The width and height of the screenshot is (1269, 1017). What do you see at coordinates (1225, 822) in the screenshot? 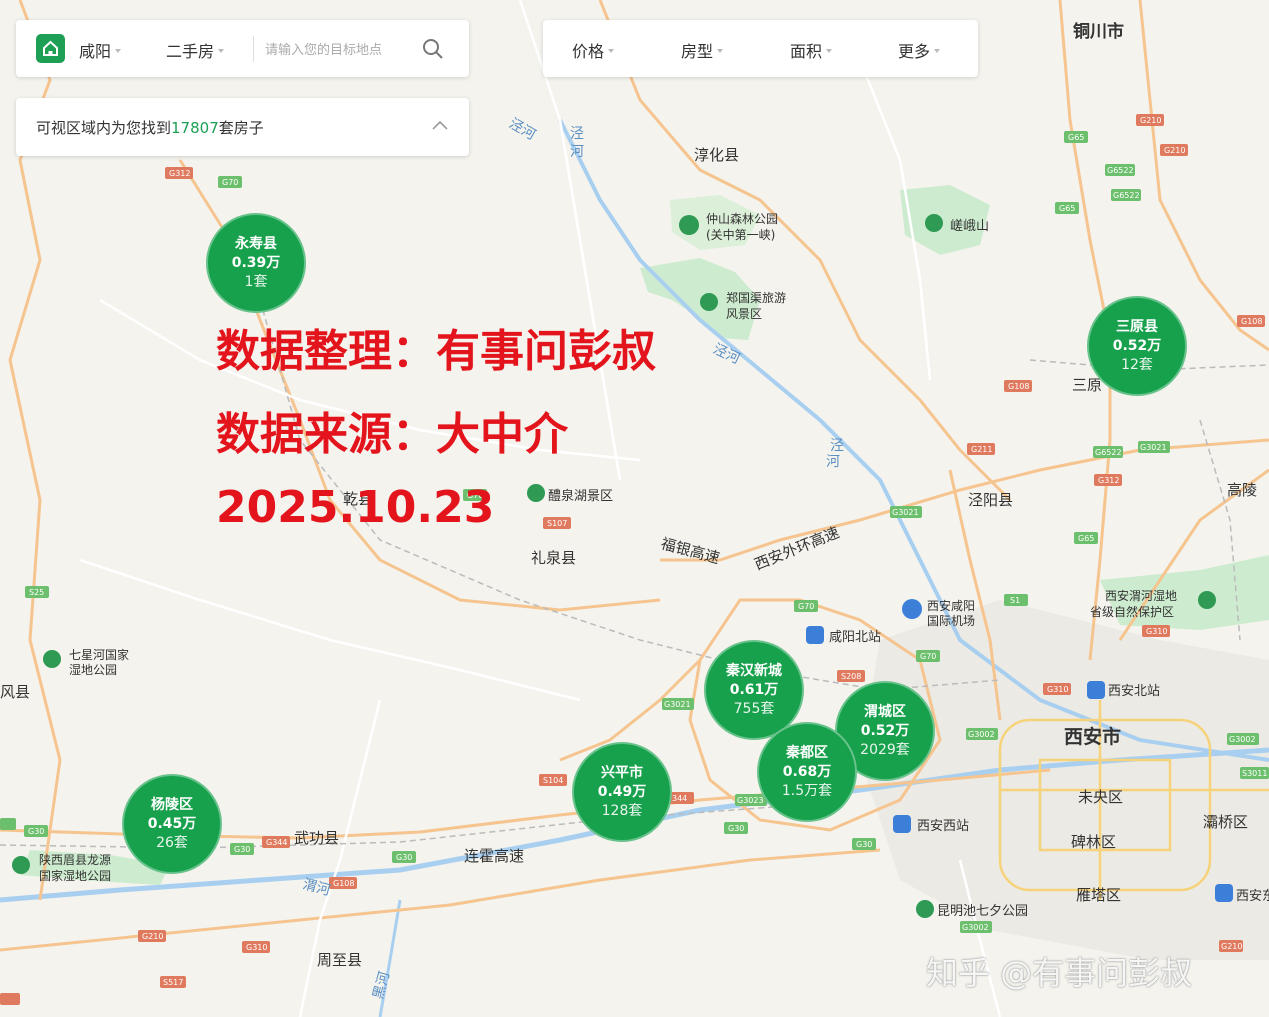
I see `label-baqiao: 灞桥区` at bounding box center [1225, 822].